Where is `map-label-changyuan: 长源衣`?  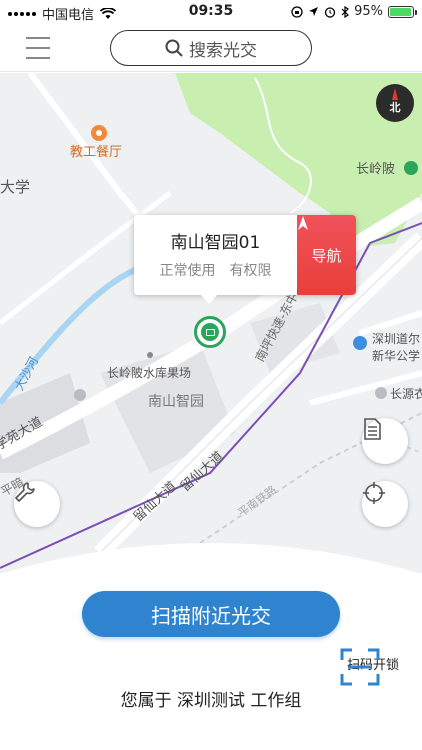
map-label-changyuan: 长源衣 is located at coordinates (406, 394).